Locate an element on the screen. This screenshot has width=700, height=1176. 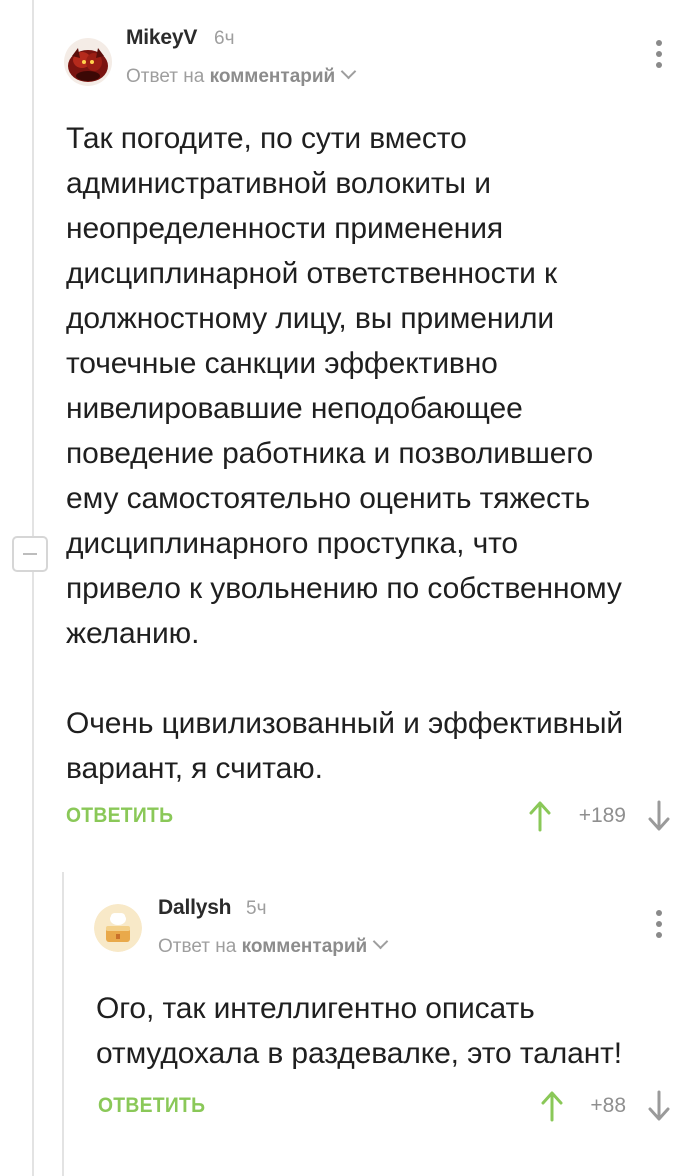
rating-count: +189 is located at coordinates (602, 815).